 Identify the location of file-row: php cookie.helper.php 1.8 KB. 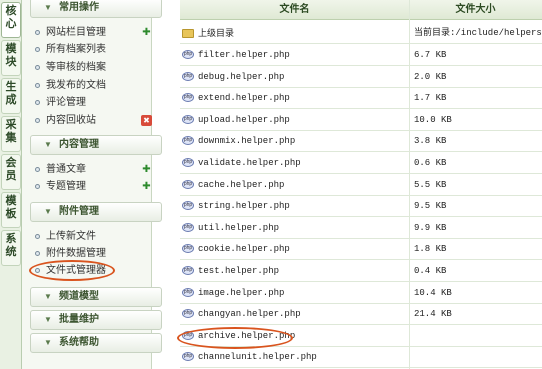
(361, 249).